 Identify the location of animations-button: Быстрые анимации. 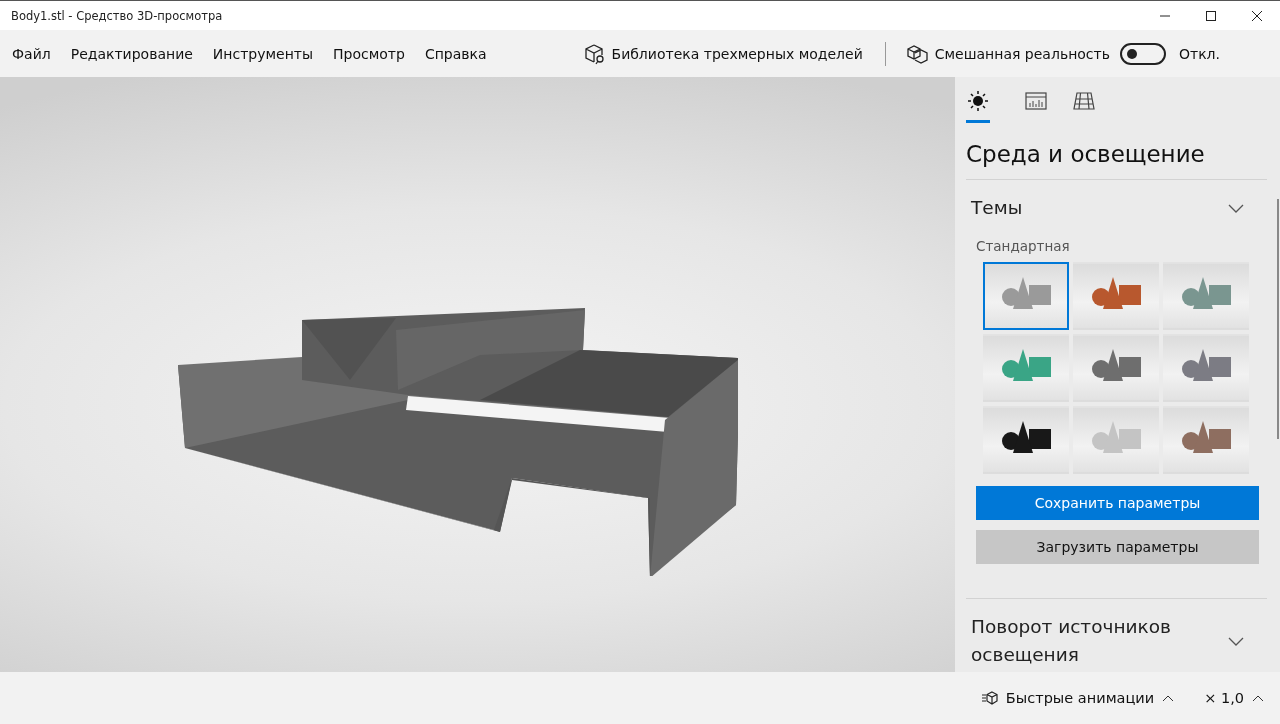
(1080, 698).